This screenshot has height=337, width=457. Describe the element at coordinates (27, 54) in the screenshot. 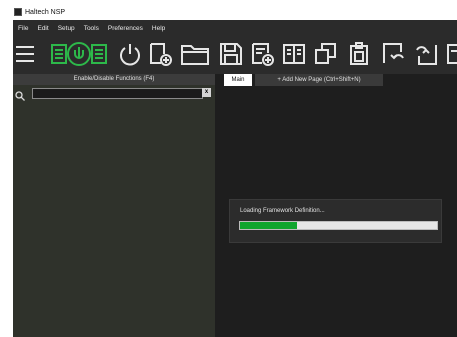

I see `menu-icon` at that location.